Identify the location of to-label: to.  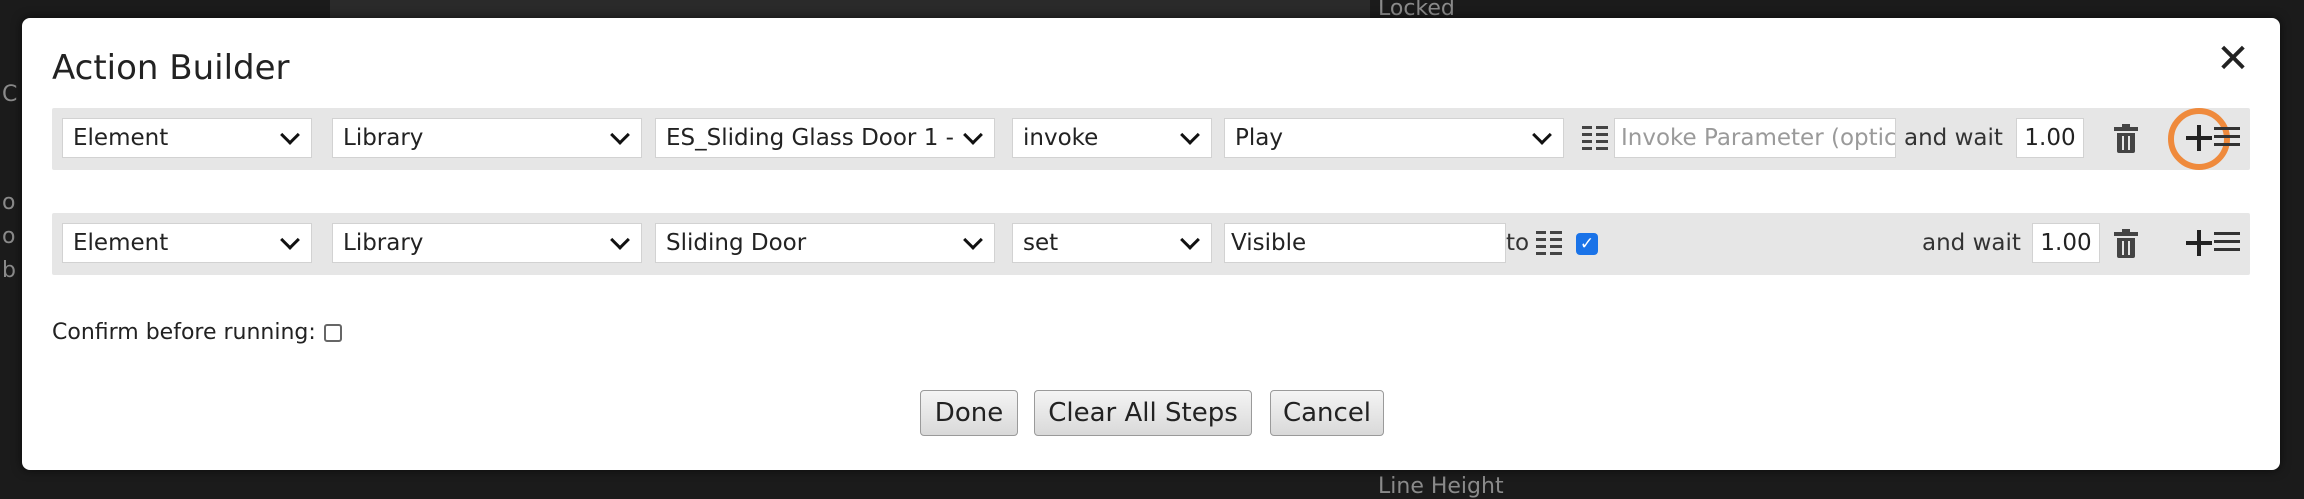
(1518, 243).